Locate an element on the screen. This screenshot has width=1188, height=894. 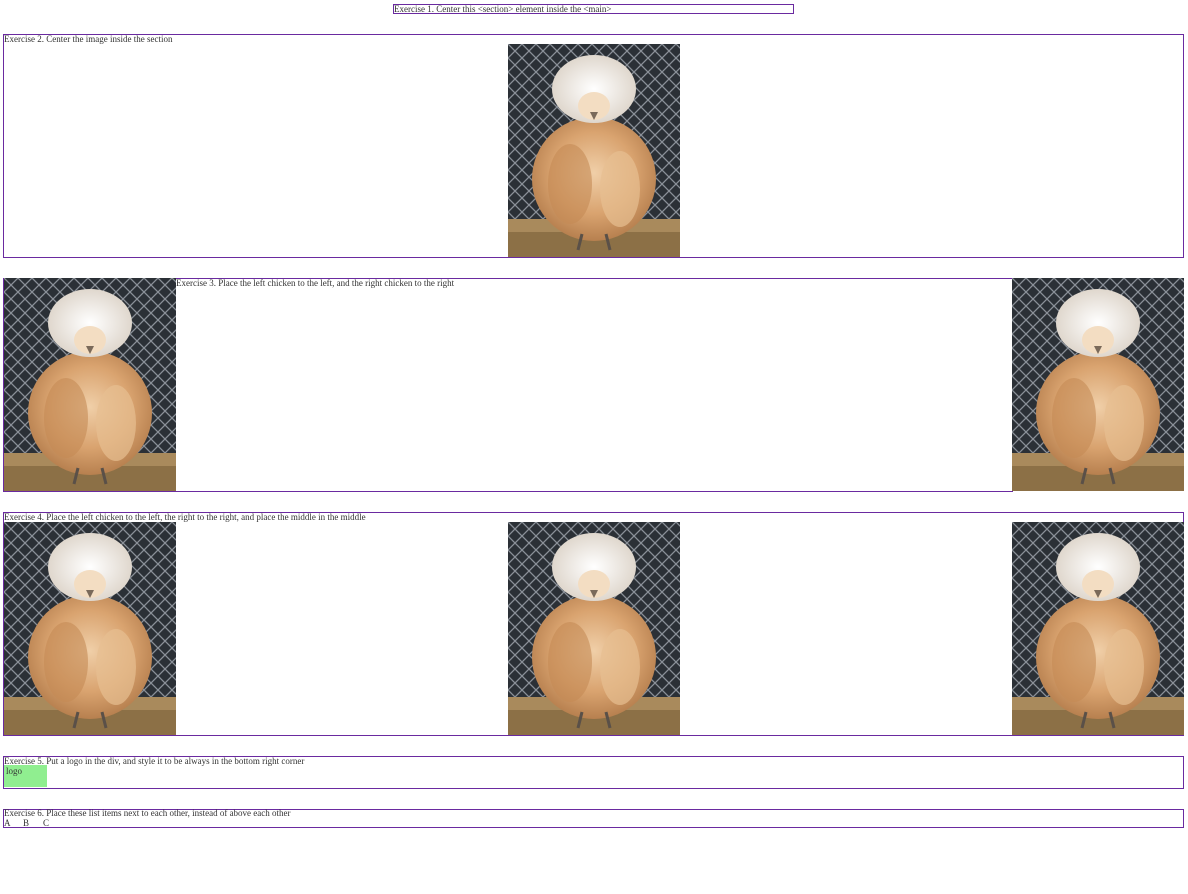
list-item: B is located at coordinates (26, 823).